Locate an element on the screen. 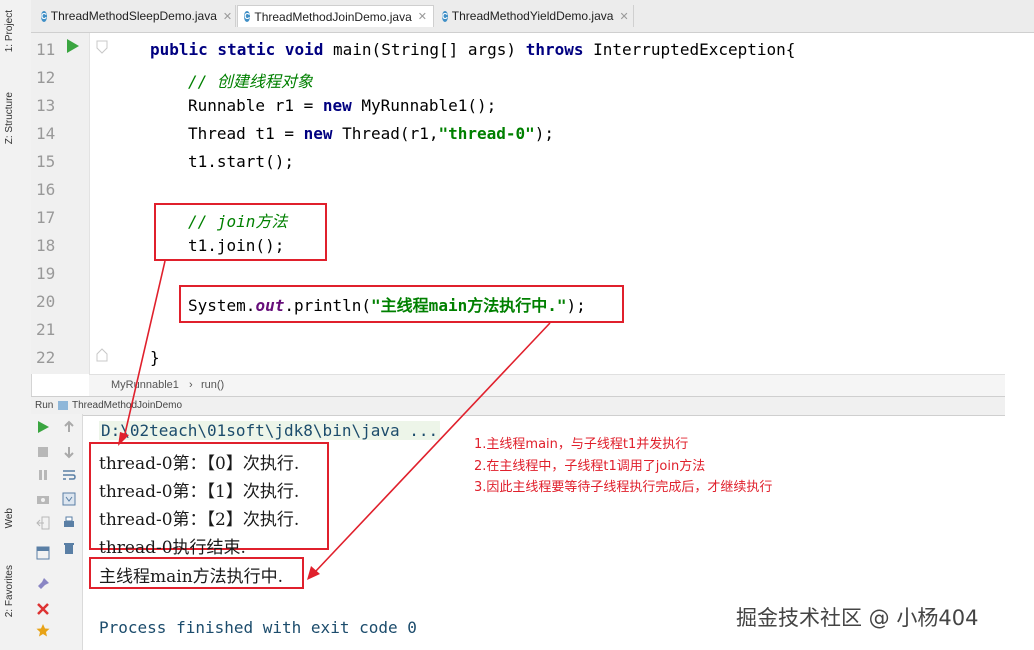 The height and width of the screenshot is (650, 1034). annotation-note: 2.在主线程中，子线程t1调用了join方法 is located at coordinates (590, 466).